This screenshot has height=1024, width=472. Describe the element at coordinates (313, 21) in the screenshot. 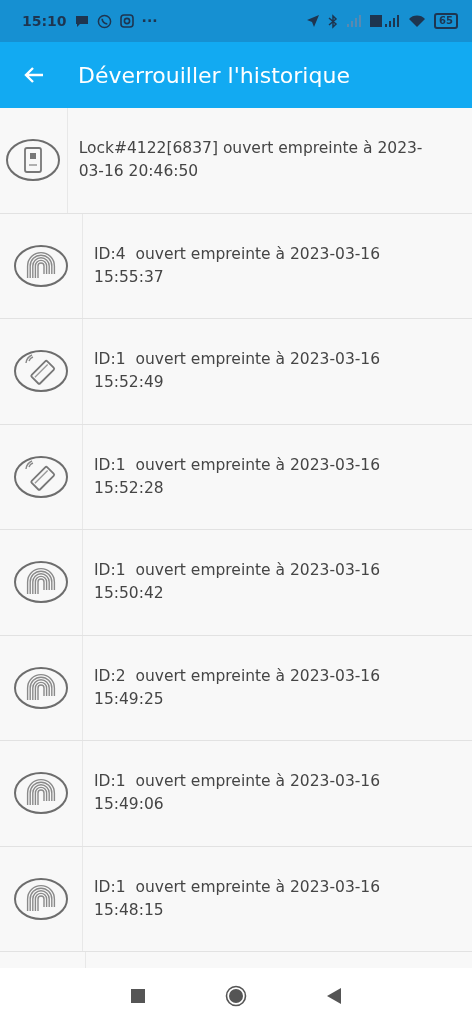

I see `location-icon` at that location.